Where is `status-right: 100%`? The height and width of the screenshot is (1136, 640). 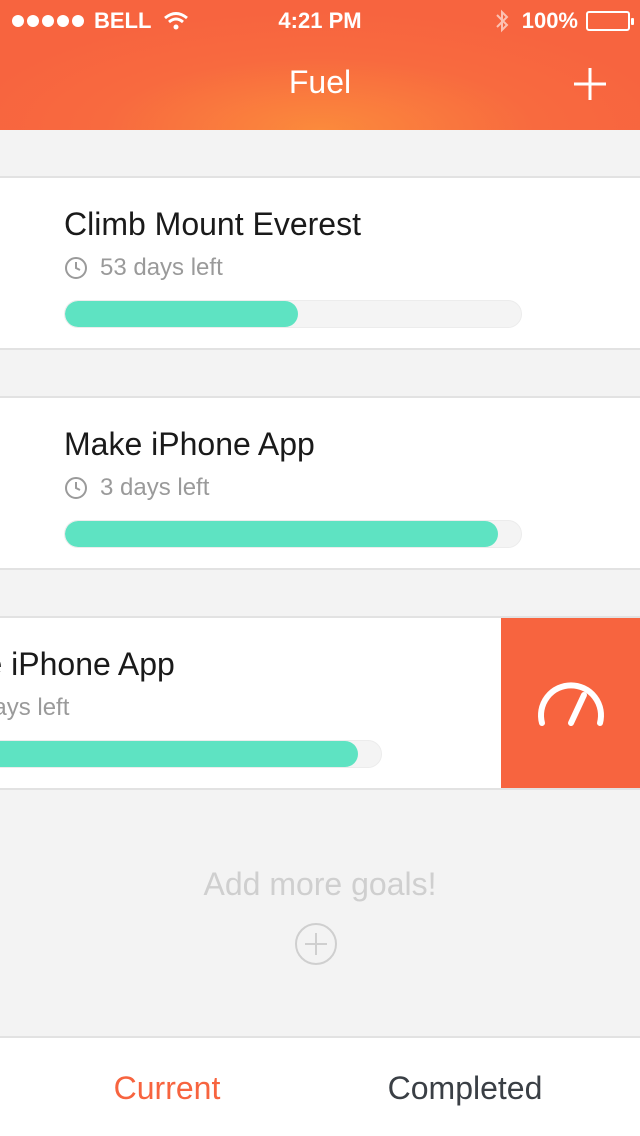
status-right: 100% is located at coordinates (564, 21).